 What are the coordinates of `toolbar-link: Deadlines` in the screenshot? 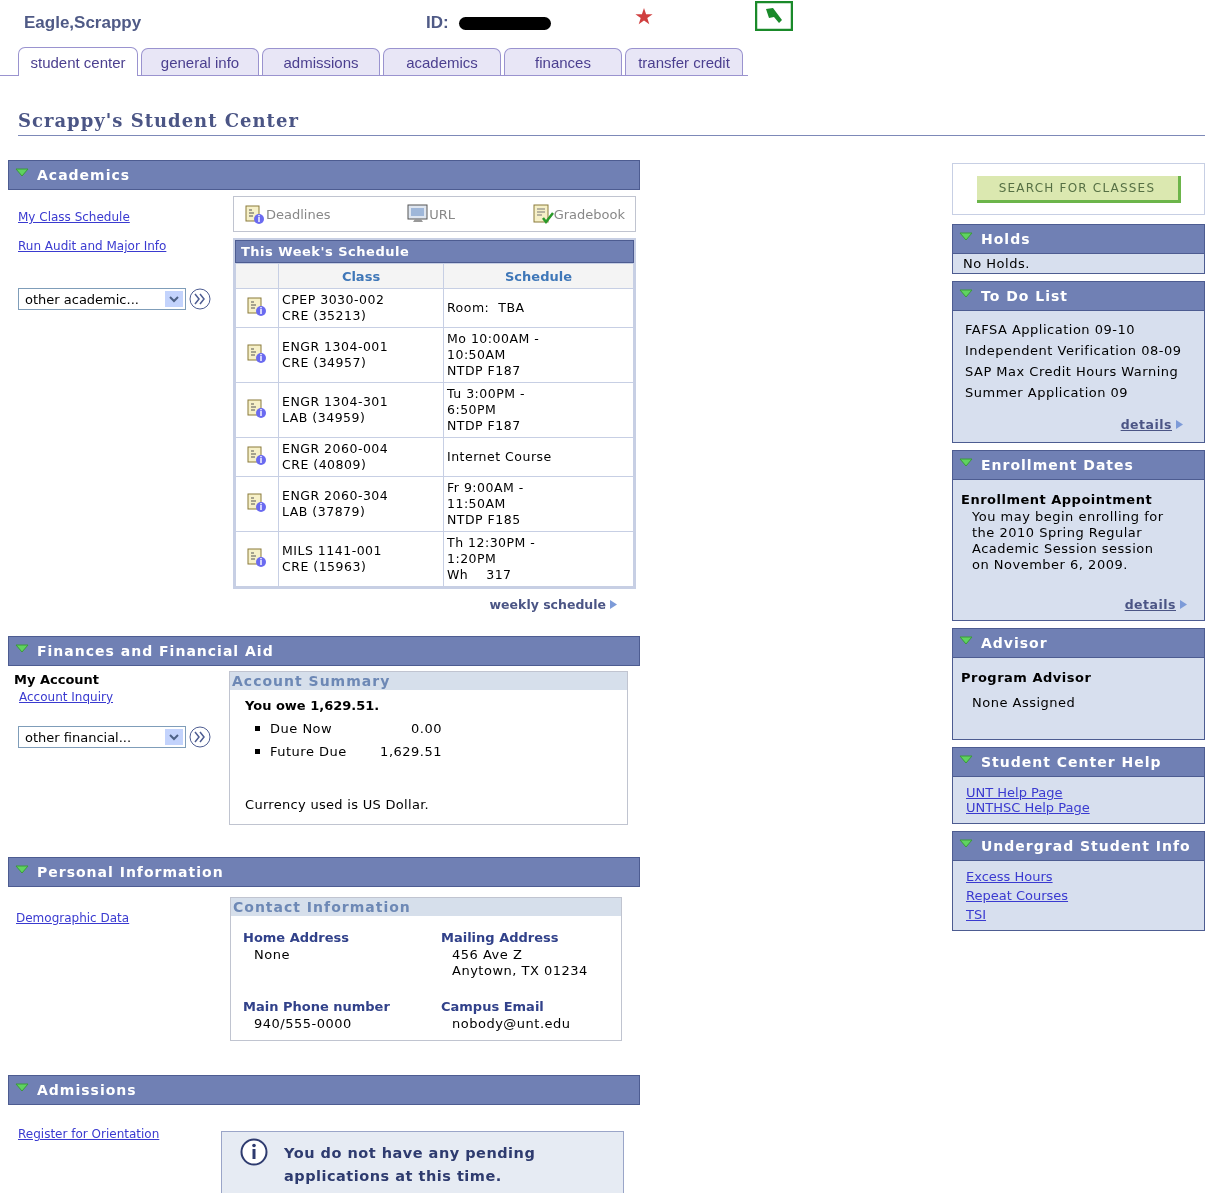 It's located at (287, 214).